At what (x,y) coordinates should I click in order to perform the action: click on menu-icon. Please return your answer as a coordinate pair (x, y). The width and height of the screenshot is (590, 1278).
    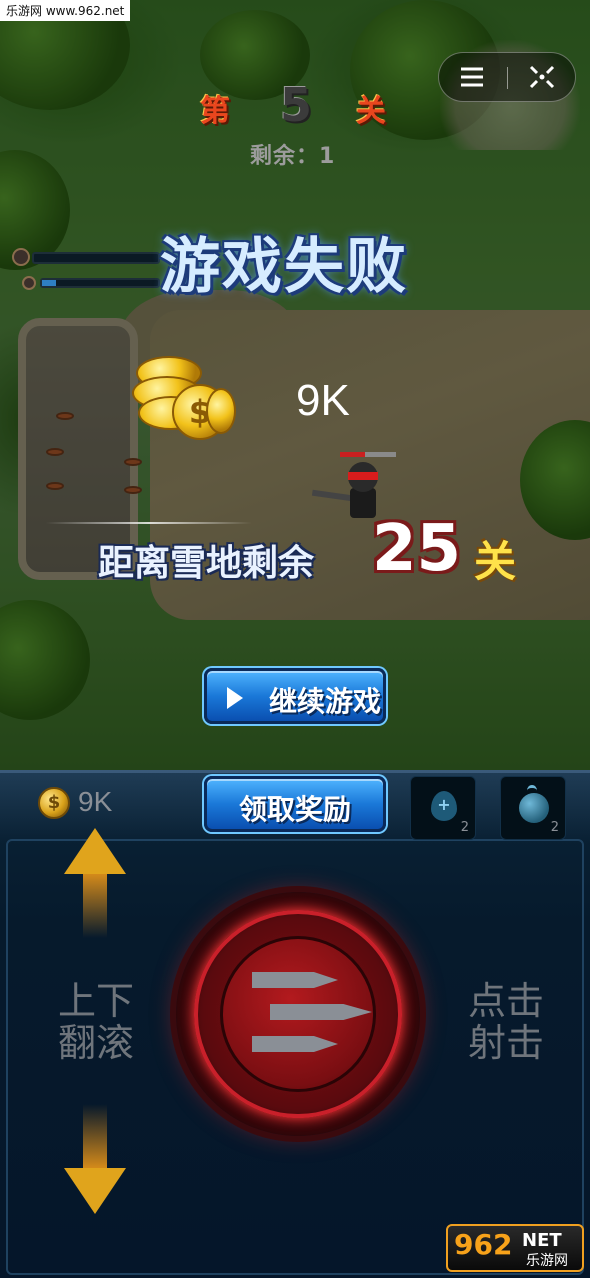
    Looking at the image, I should click on (472, 77).